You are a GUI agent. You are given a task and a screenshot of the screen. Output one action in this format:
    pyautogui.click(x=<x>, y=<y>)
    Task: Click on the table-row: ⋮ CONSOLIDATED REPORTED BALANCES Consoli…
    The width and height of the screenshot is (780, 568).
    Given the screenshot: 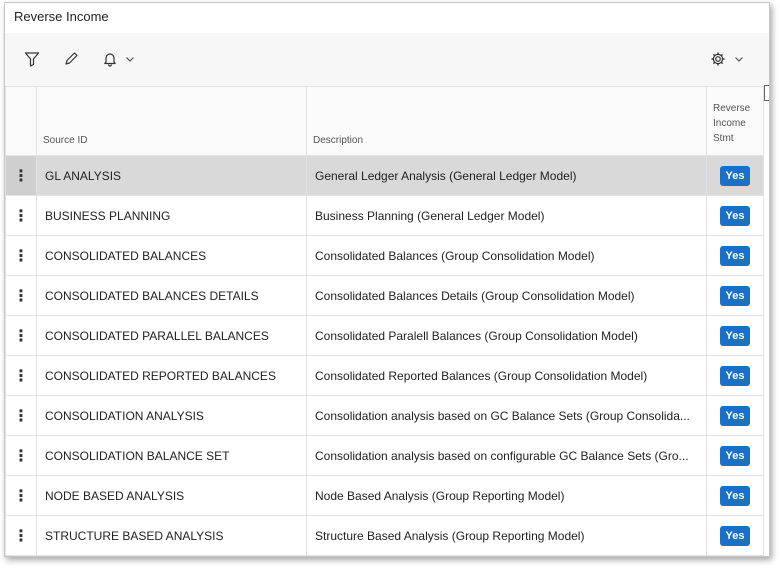 What is the action you would take?
    pyautogui.click(x=384, y=375)
    